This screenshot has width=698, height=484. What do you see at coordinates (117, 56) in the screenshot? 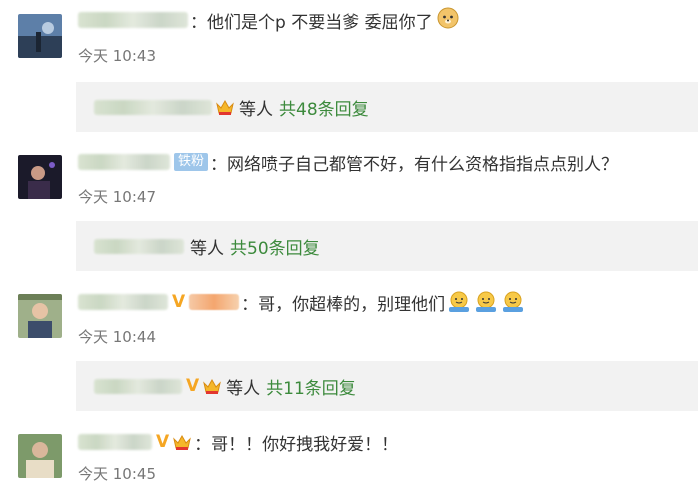
I see `comment-time: 今天 10:43` at bounding box center [117, 56].